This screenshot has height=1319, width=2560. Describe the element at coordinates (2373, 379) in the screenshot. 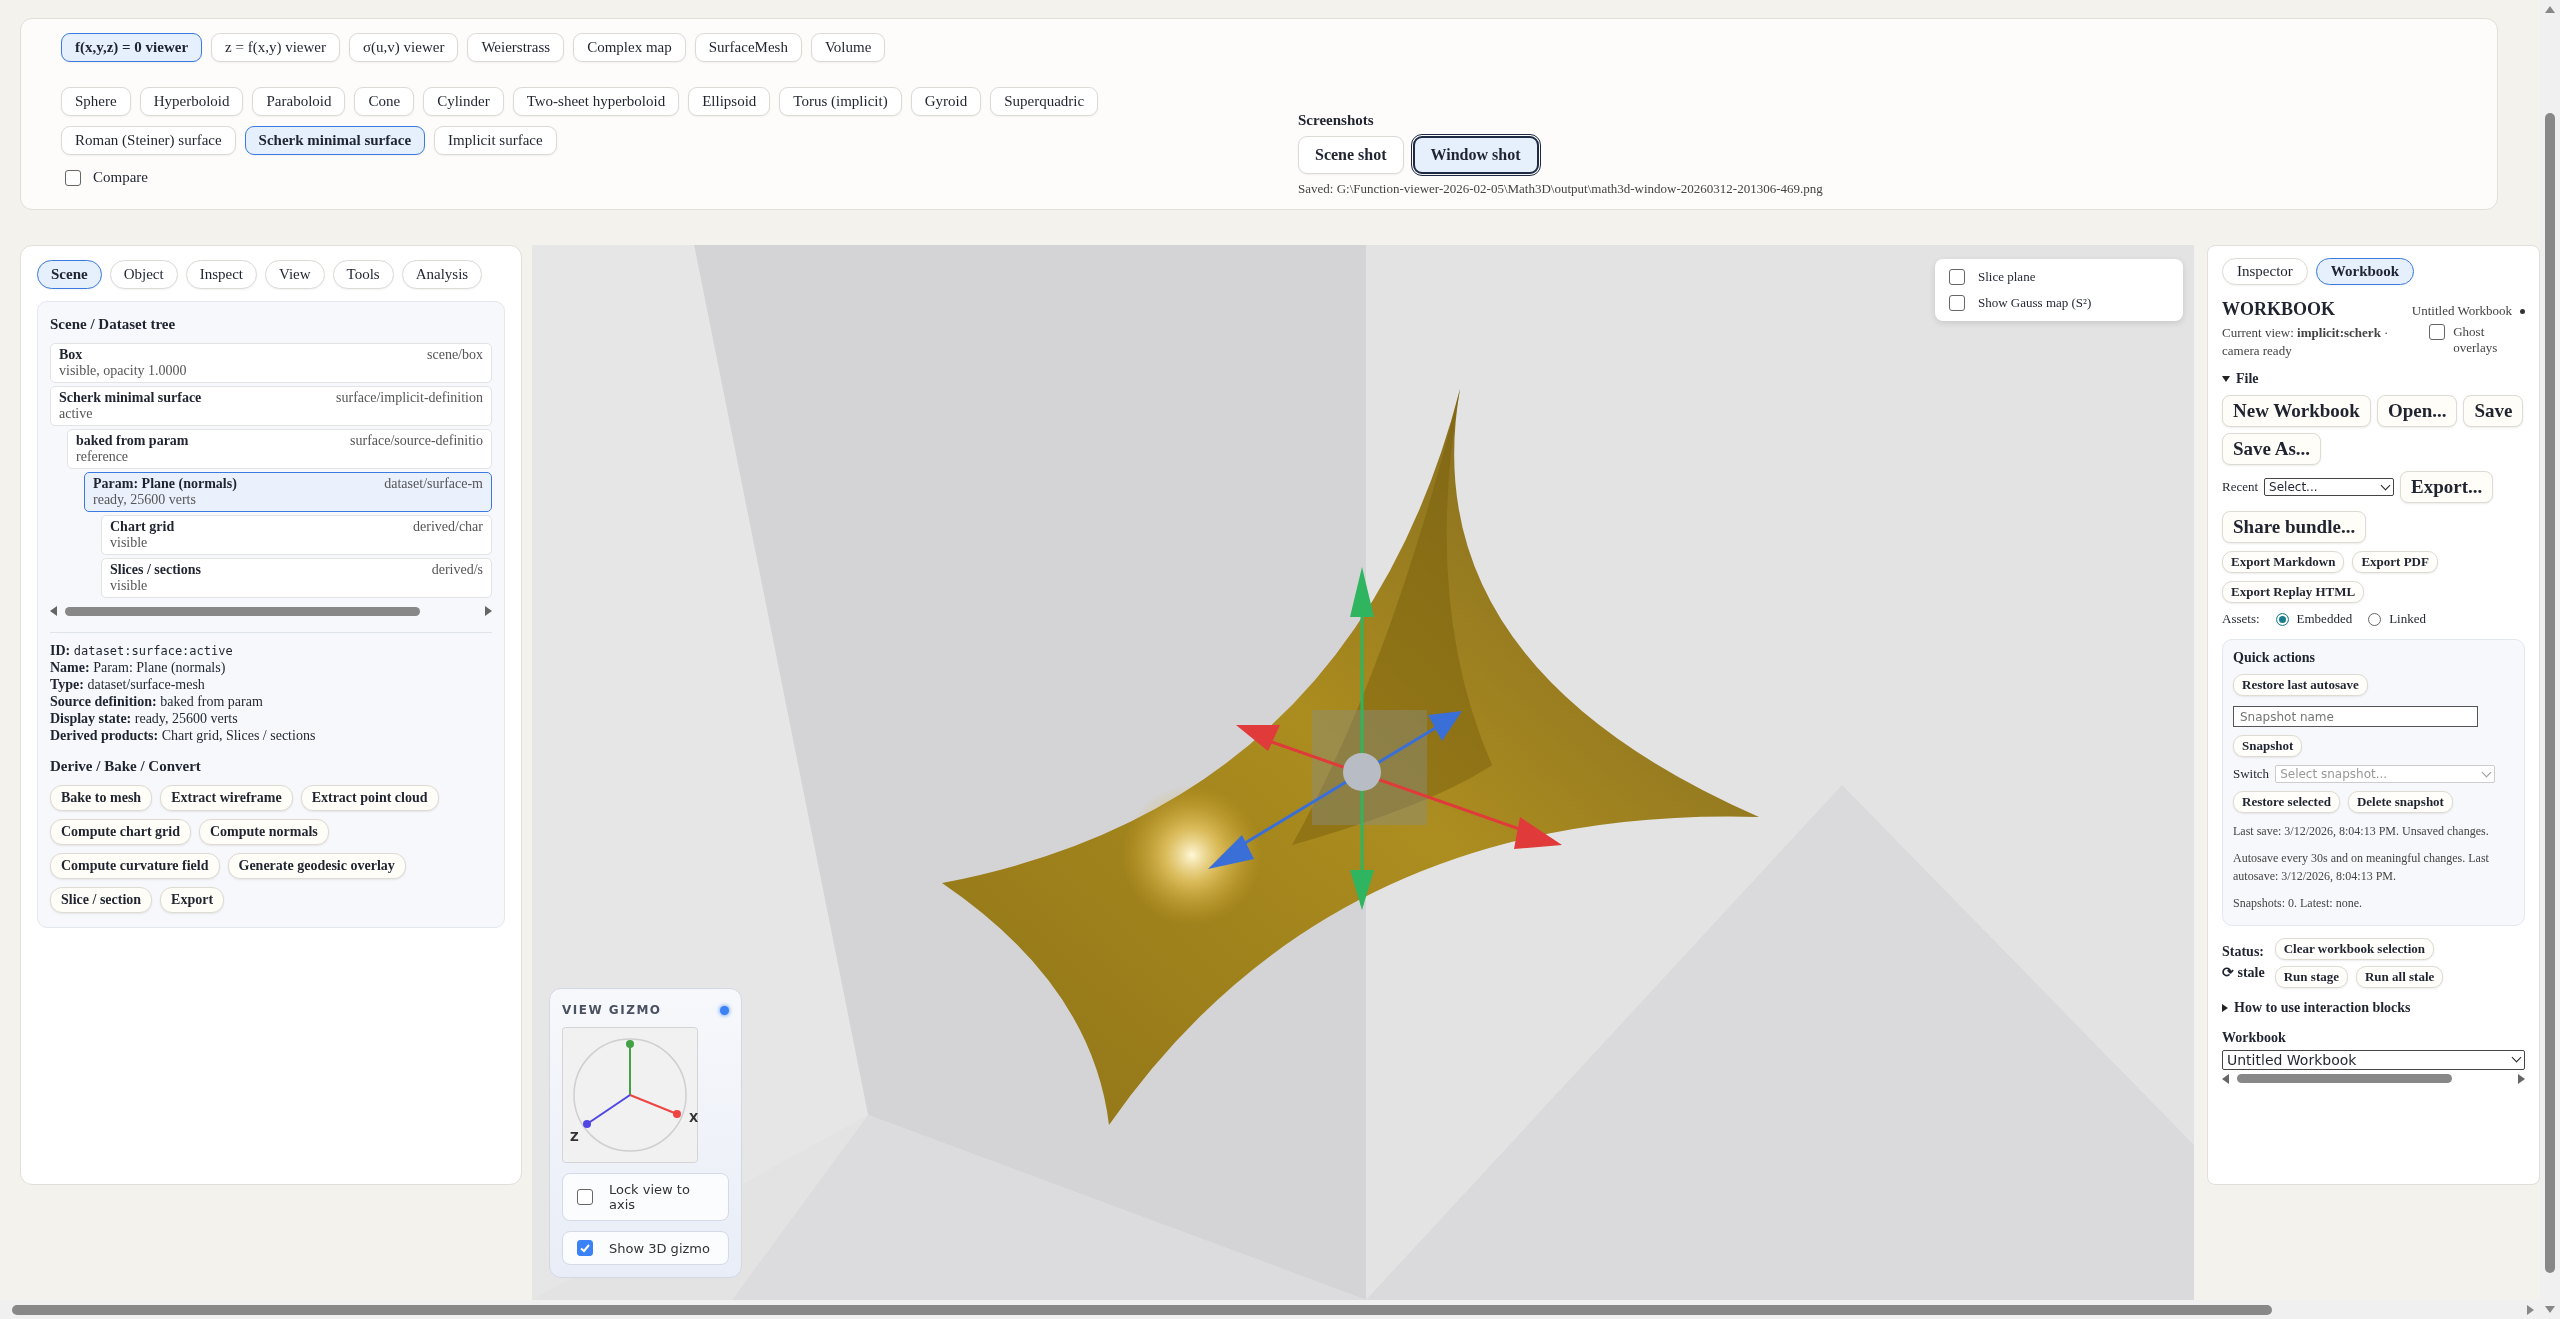

I see `disclosure-toggle: File` at that location.